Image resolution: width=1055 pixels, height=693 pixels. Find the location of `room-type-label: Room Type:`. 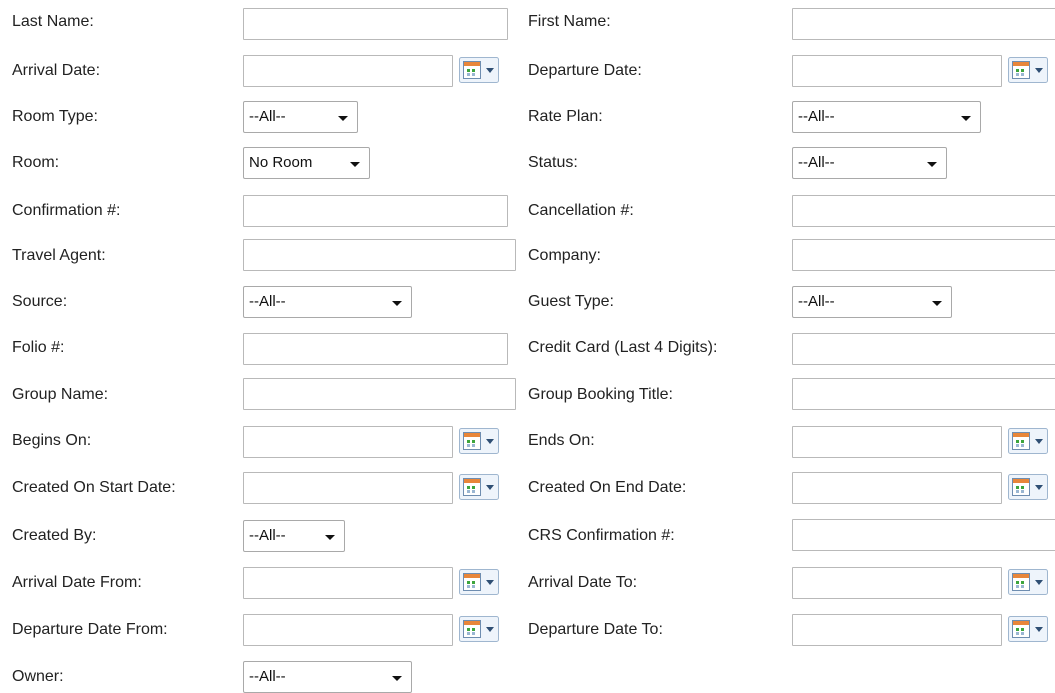

room-type-label: Room Type: is located at coordinates (55, 116).